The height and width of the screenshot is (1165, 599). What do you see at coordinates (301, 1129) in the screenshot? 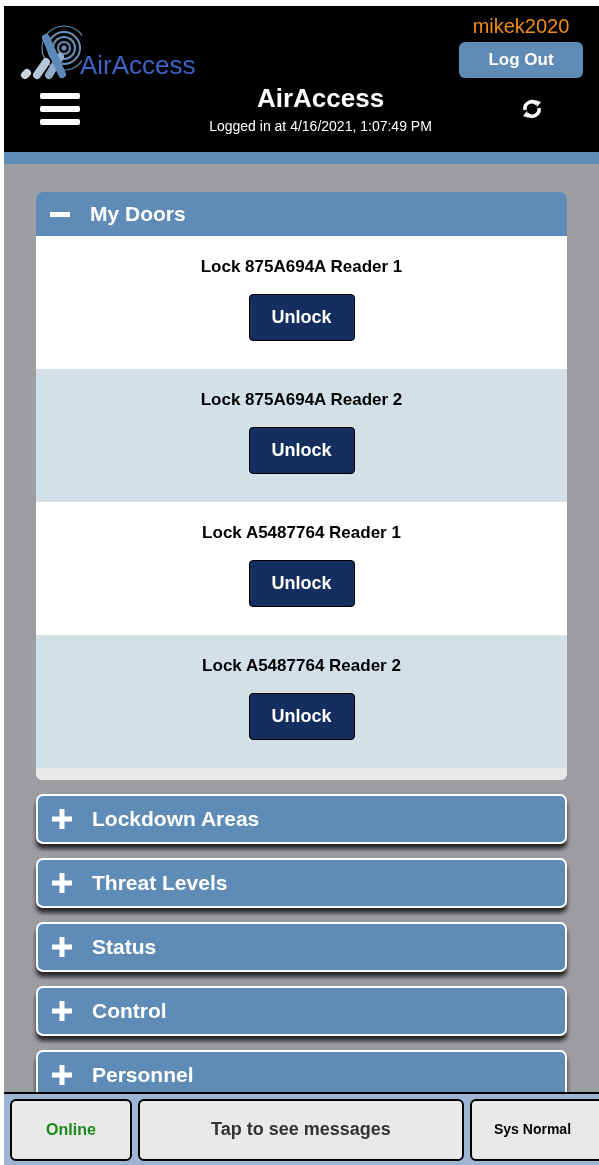
I see `messages-button: Tap to see messages` at bounding box center [301, 1129].